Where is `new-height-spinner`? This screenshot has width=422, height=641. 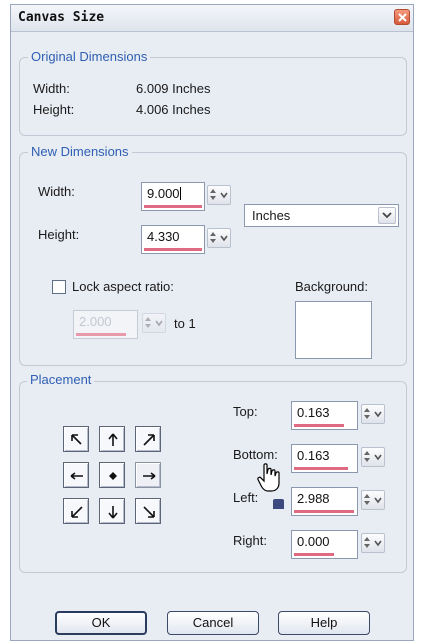 new-height-spinner is located at coordinates (219, 238).